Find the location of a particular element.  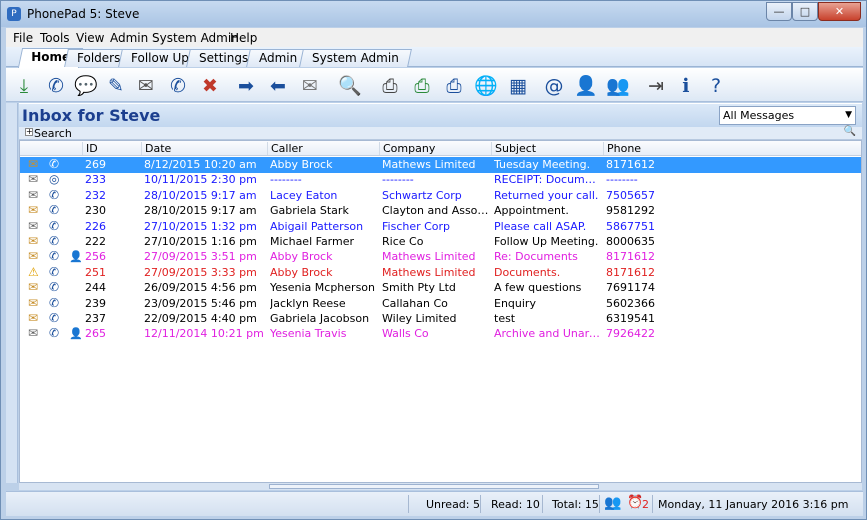

forward-message-icon: ➡ is located at coordinates (246, 86).